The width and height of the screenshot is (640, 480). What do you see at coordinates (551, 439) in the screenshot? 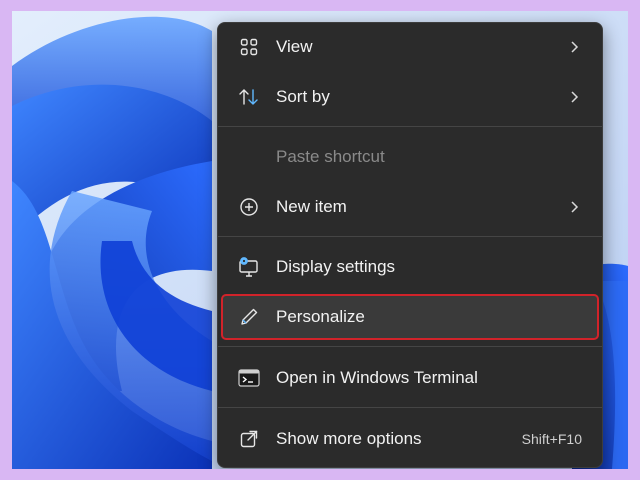
I see `keyboard-shortcut: Shift+F10` at bounding box center [551, 439].